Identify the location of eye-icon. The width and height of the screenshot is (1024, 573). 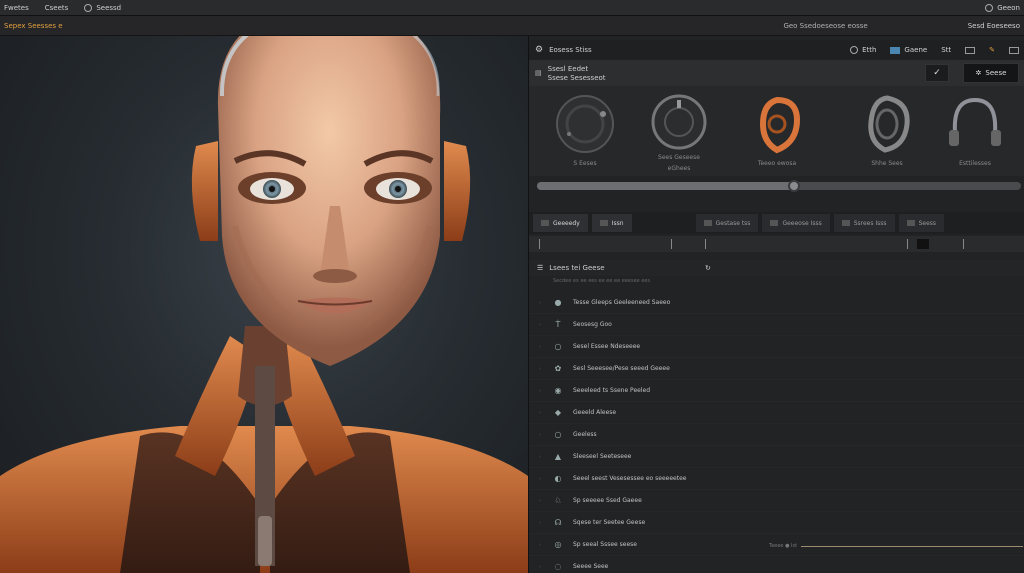
(854, 50).